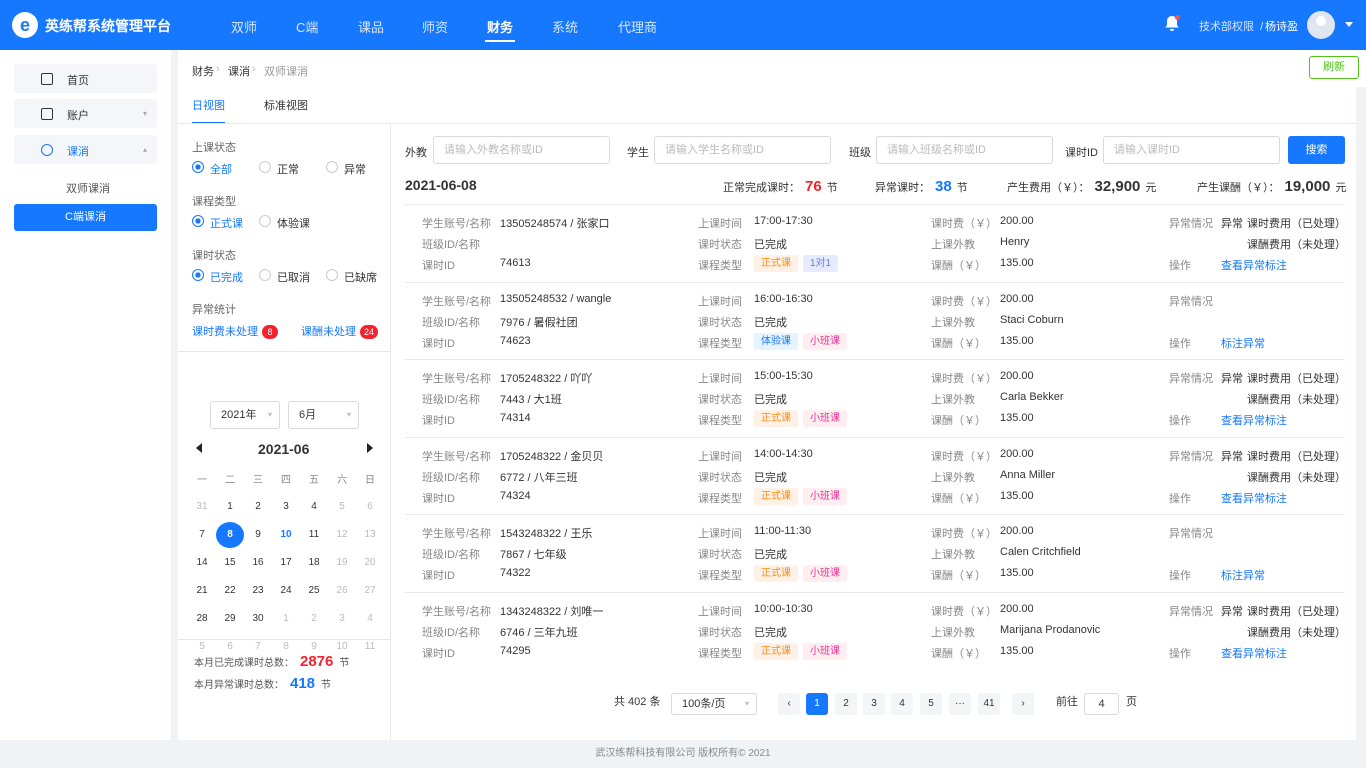 This screenshot has width=1366, height=768. What do you see at coordinates (783, 298) in the screenshot?
I see `value-time: 16:00-16:30` at bounding box center [783, 298].